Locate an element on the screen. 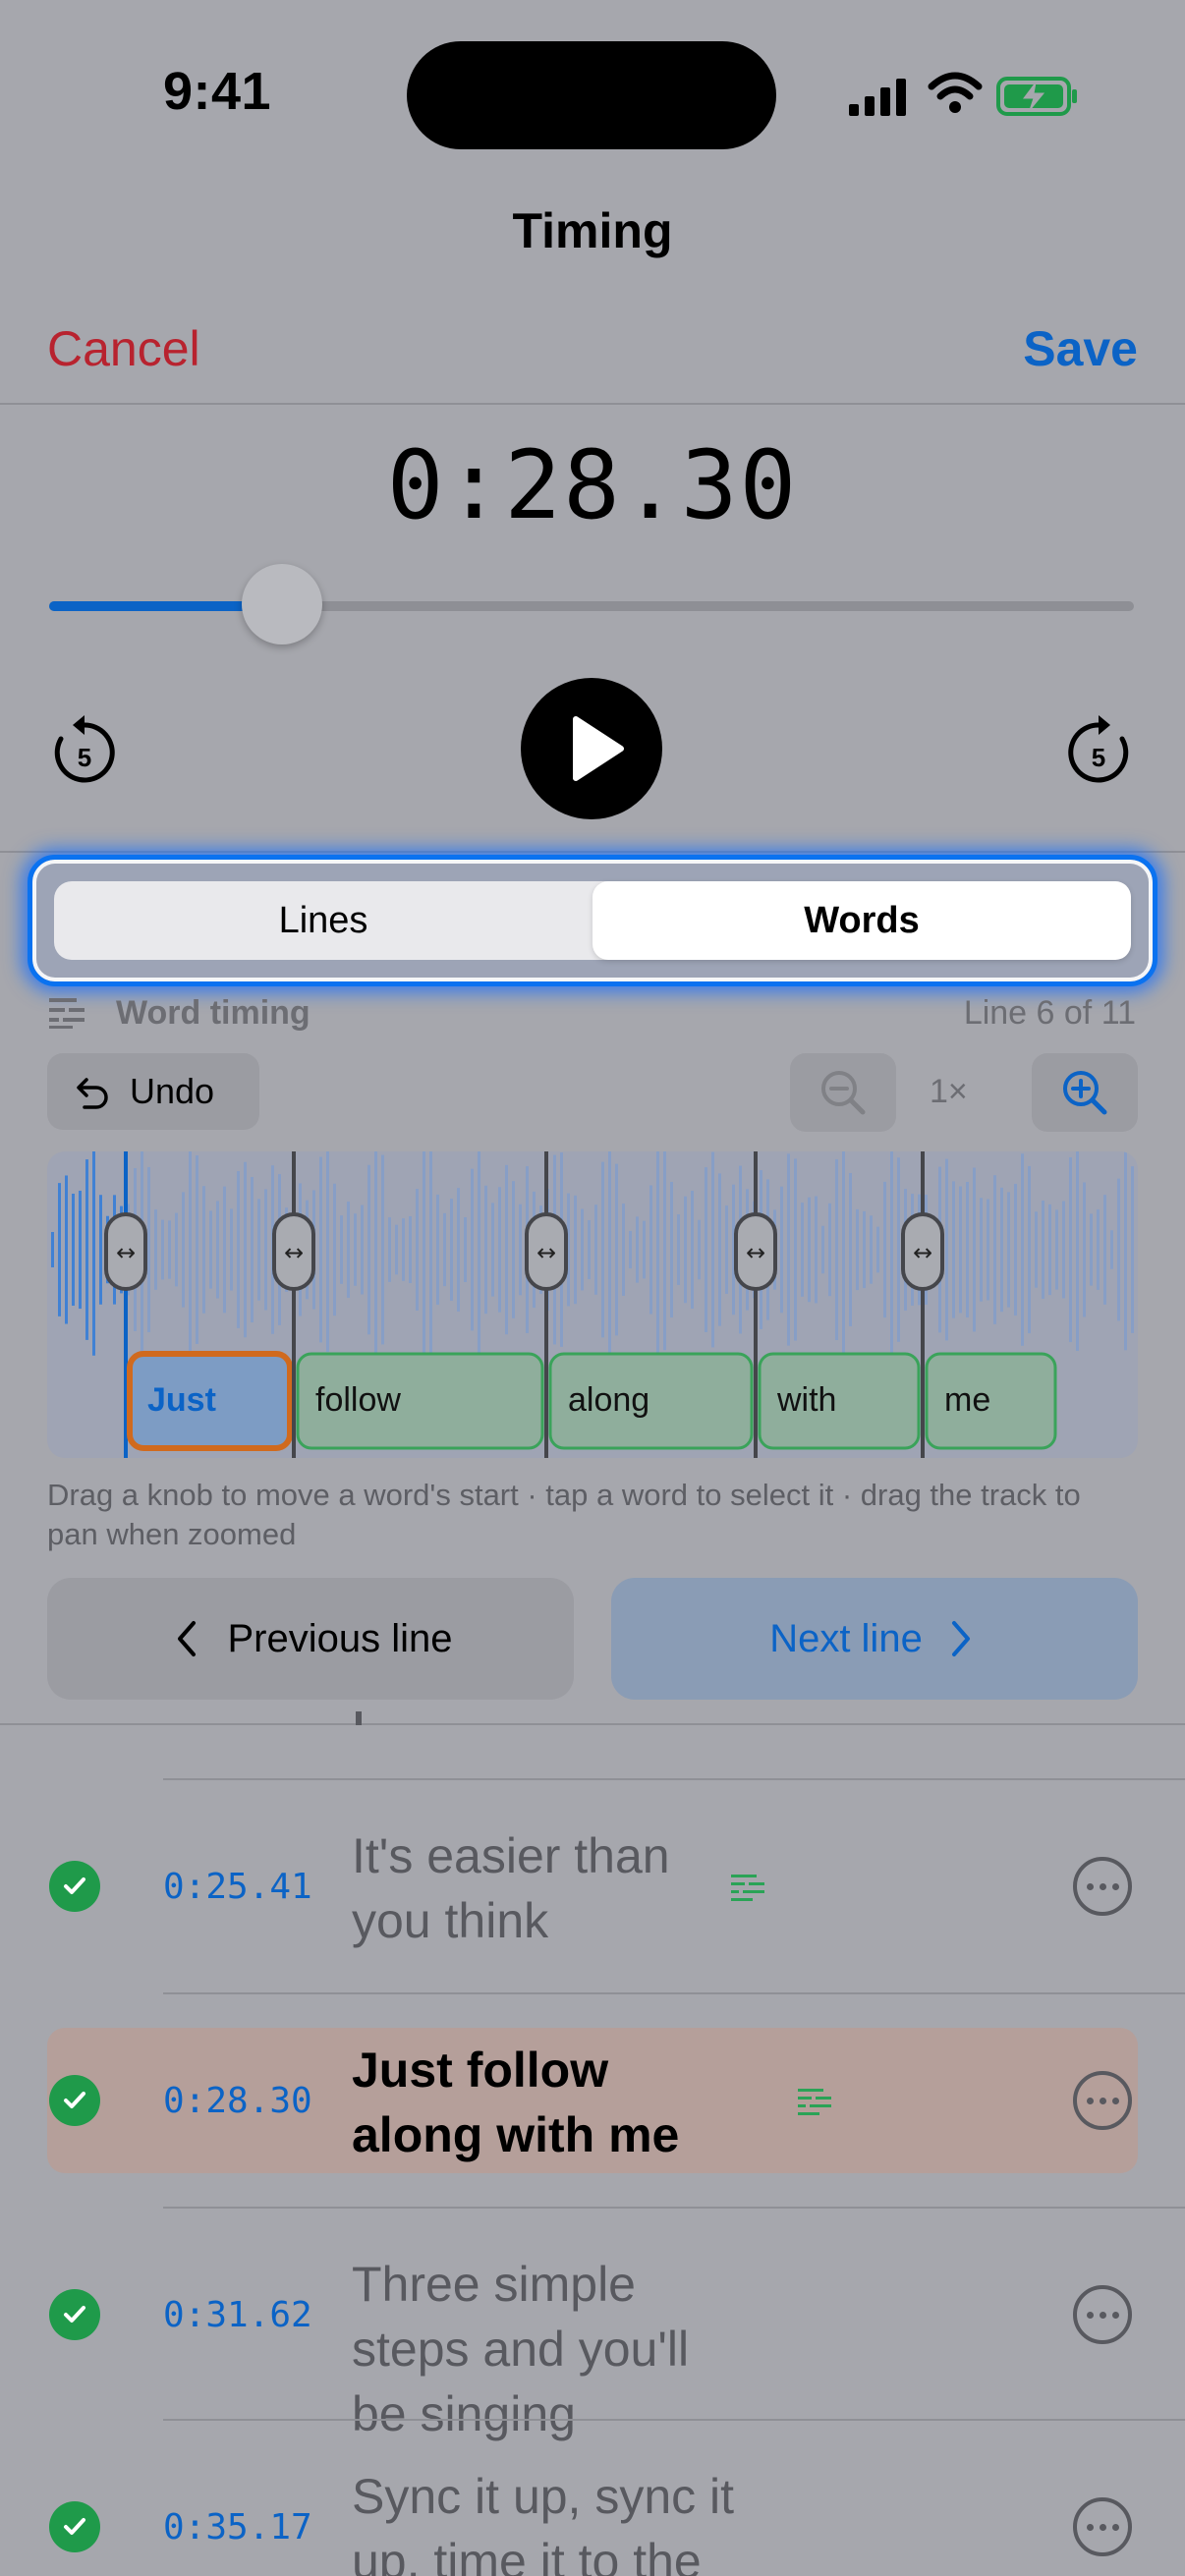 This screenshot has width=1185, height=2576. line-text: It's easier than you think is located at coordinates (548, 1888).